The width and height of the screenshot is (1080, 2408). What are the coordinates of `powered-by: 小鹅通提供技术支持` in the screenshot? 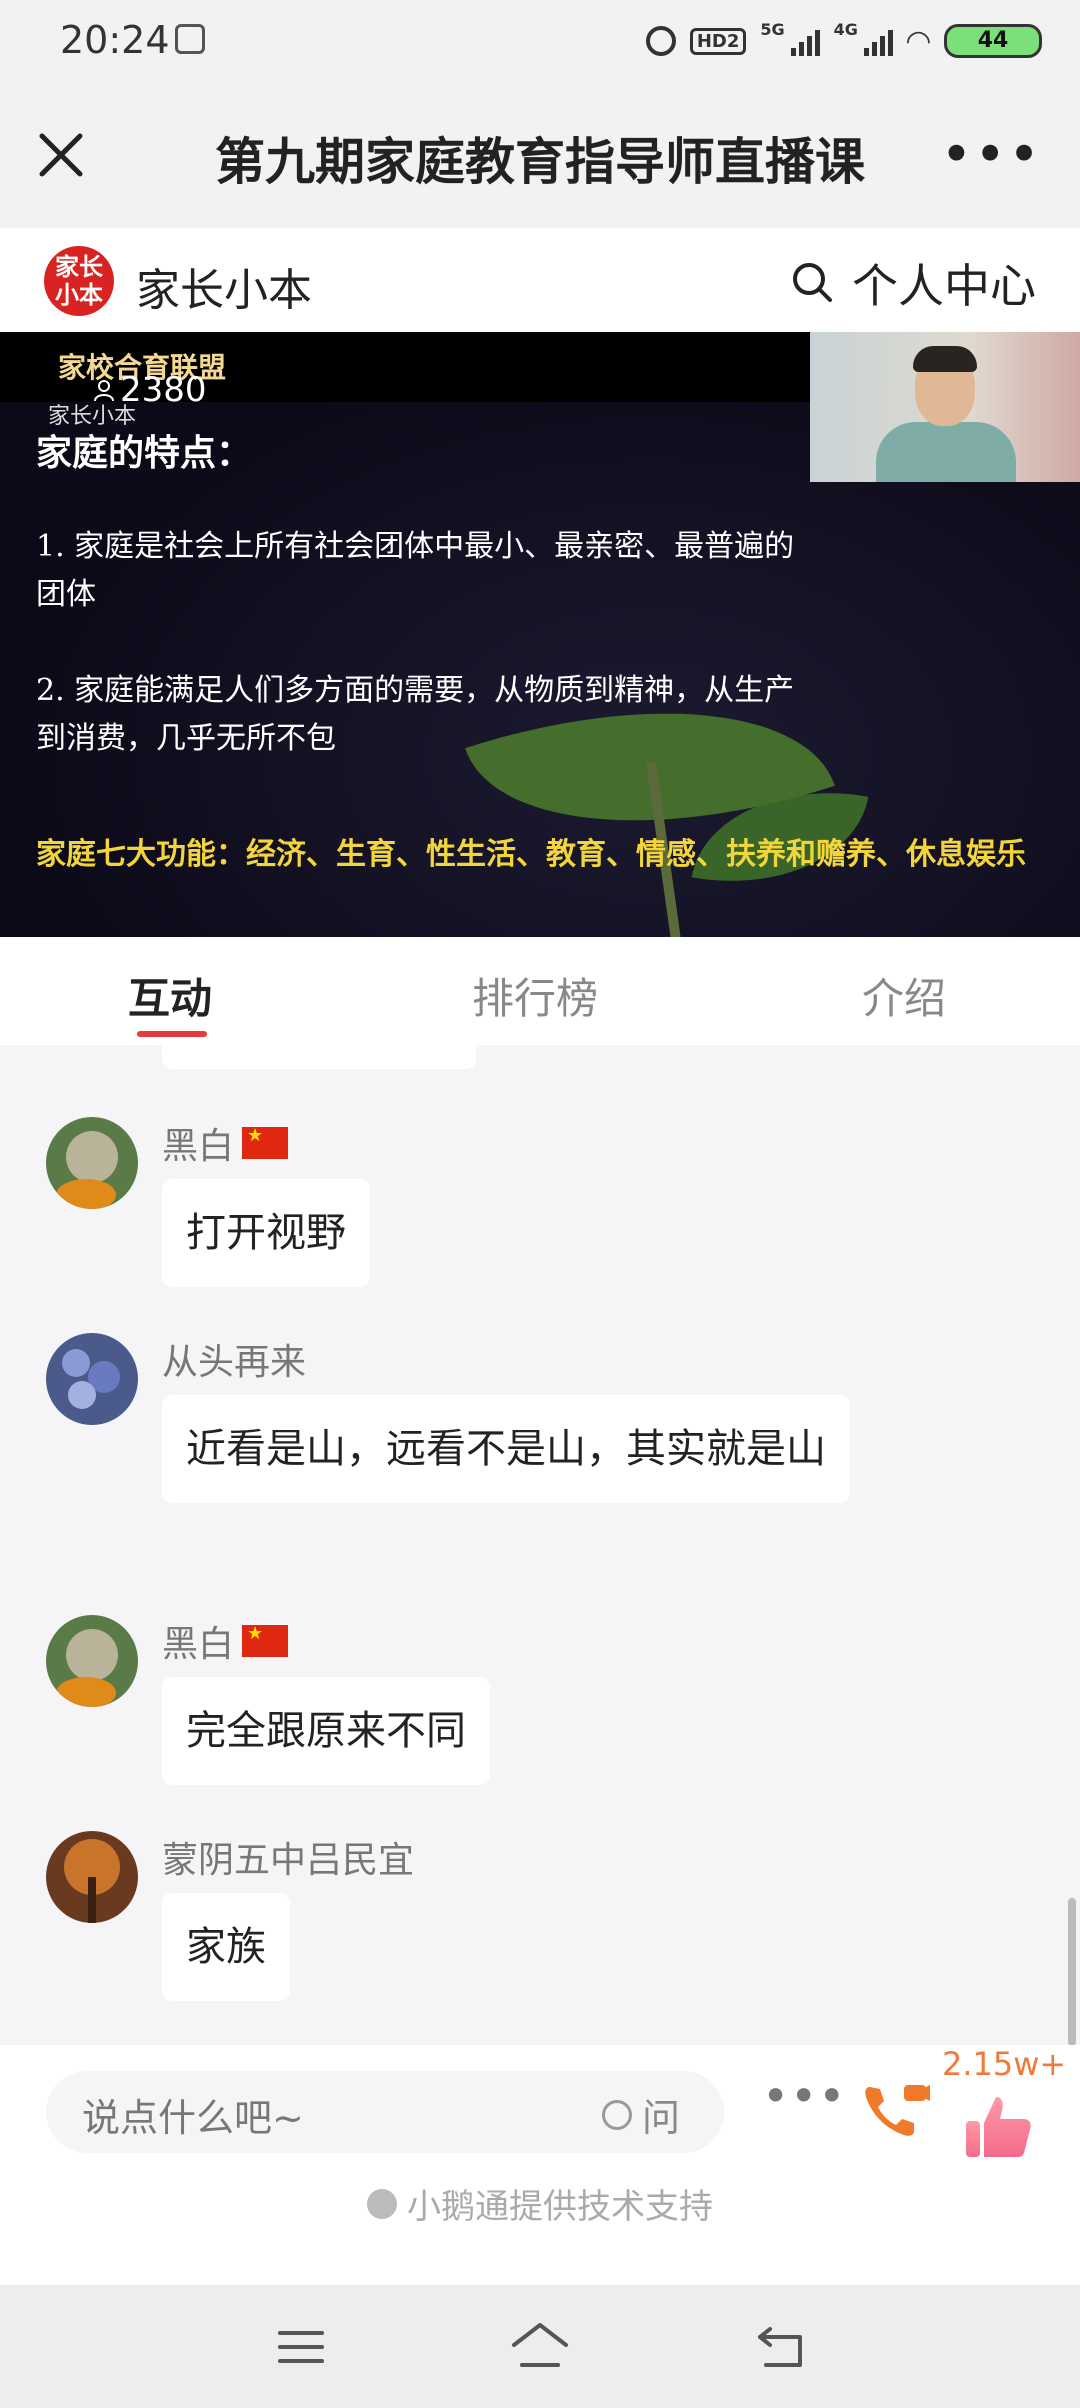 It's located at (540, 2203).